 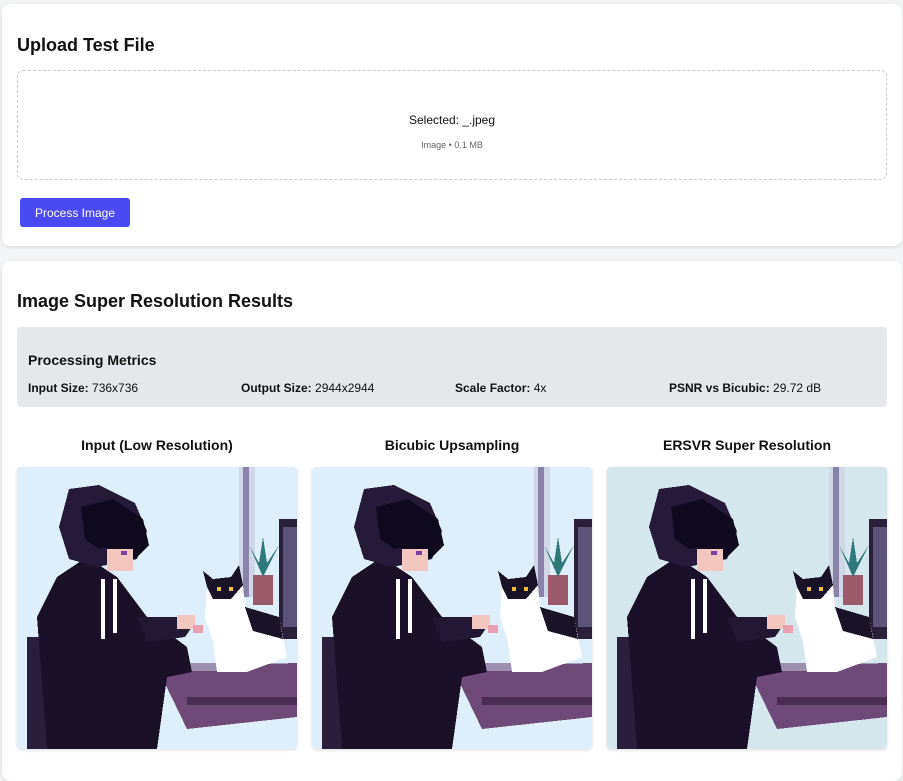 What do you see at coordinates (797, 388) in the screenshot?
I see `metric-psnr-value: 29.72 dB` at bounding box center [797, 388].